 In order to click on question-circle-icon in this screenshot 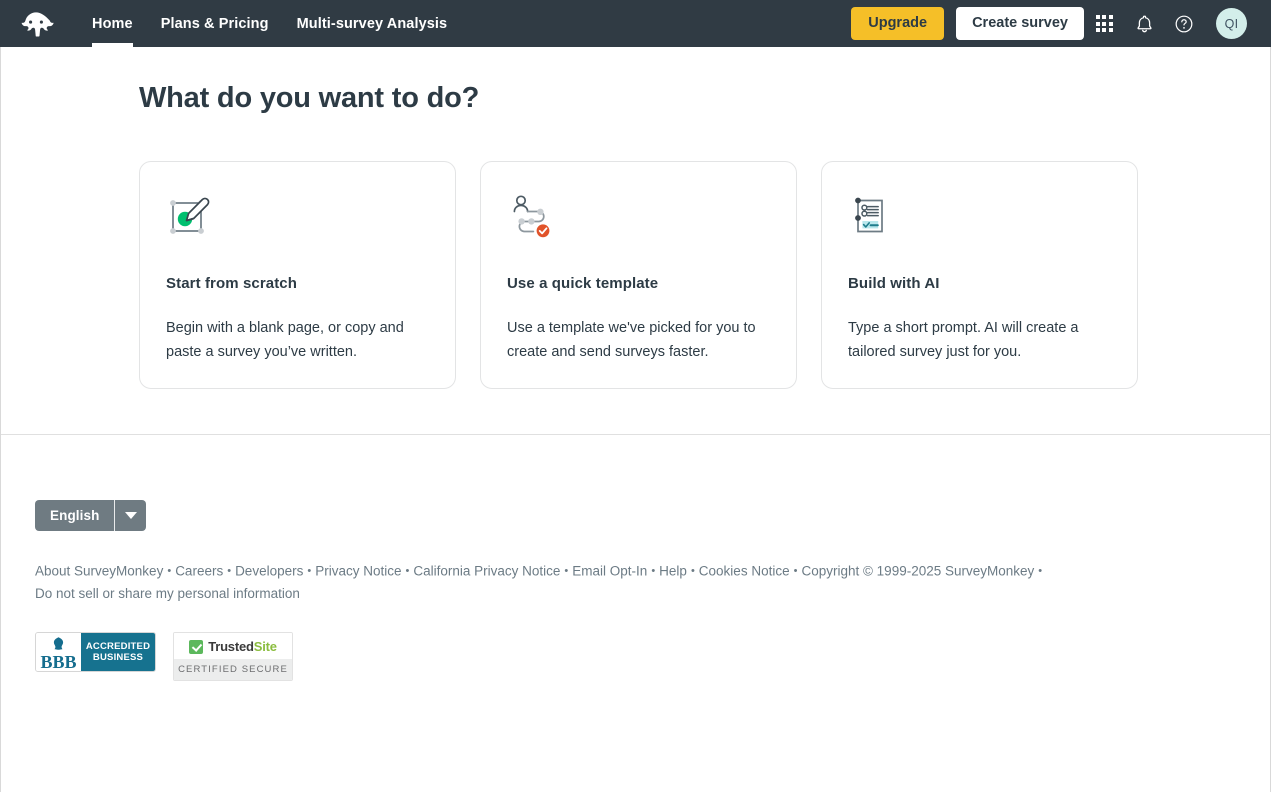, I will do `click(1184, 23)`.